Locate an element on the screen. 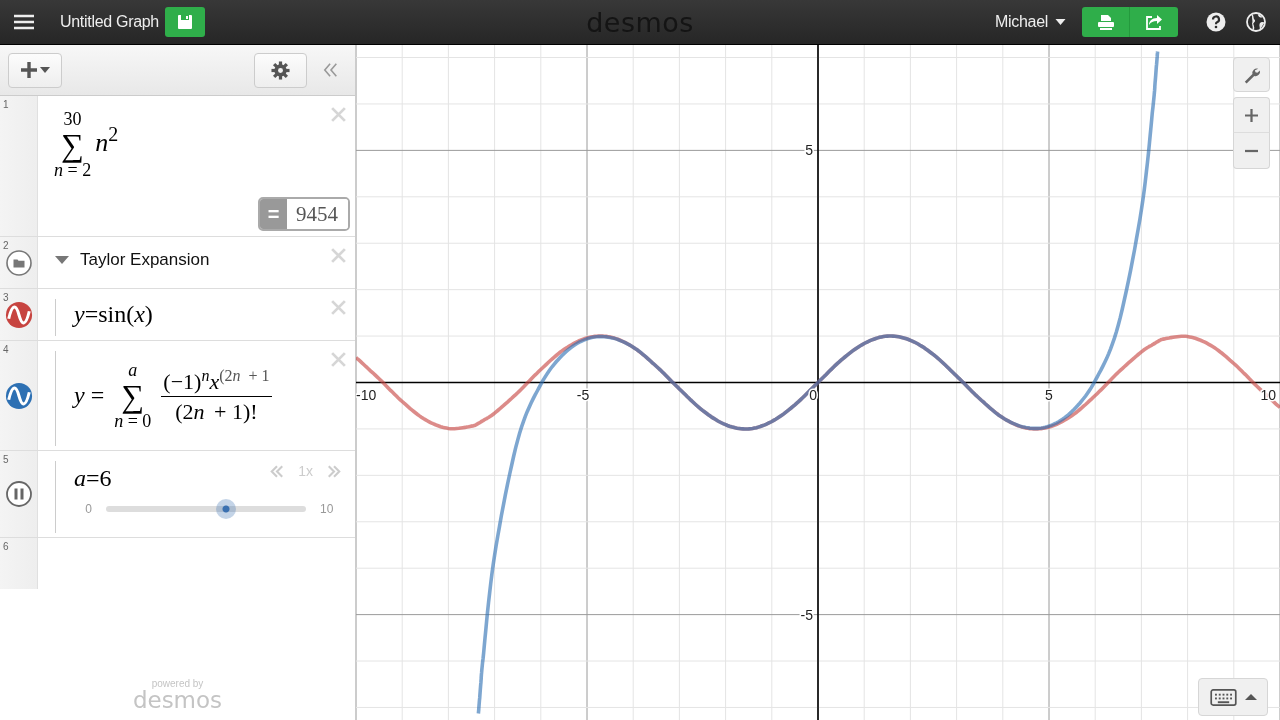  pause-icon is located at coordinates (18, 494).